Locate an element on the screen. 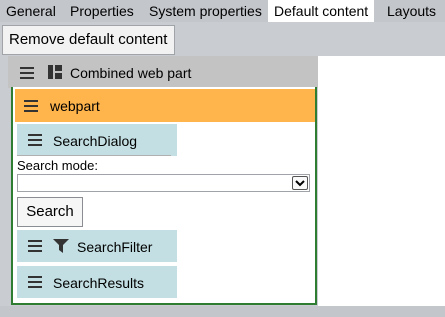 The image size is (445, 317). search-results-widget: SearchResults is located at coordinates (97, 282).